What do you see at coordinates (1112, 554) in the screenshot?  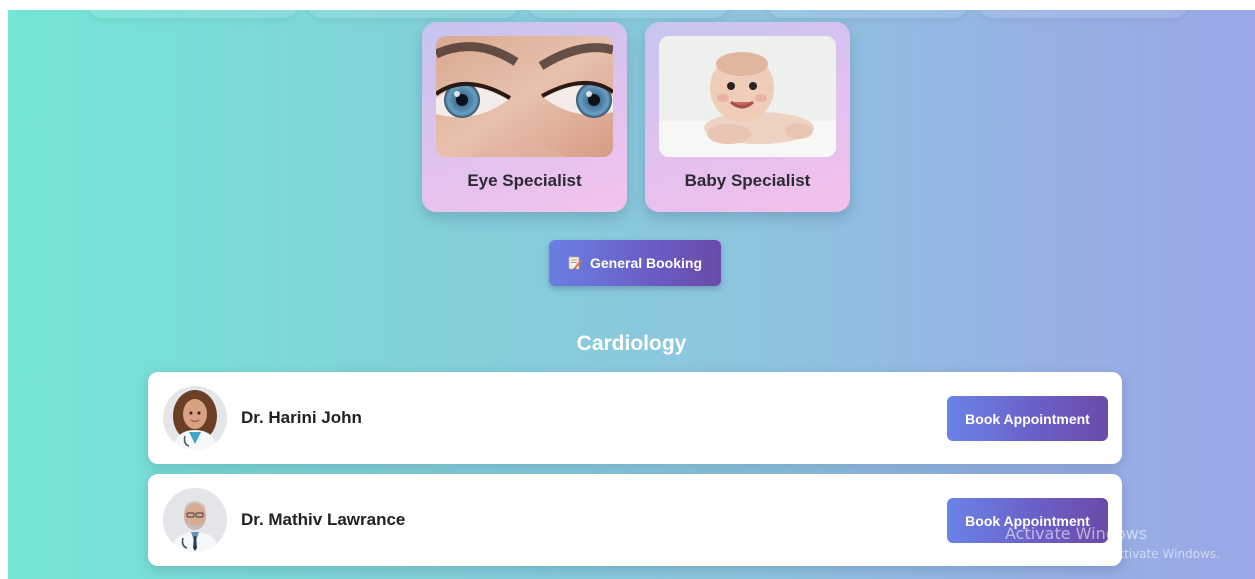 I see `watermark-subtitle: Go to Settings to activate Windows.` at bounding box center [1112, 554].